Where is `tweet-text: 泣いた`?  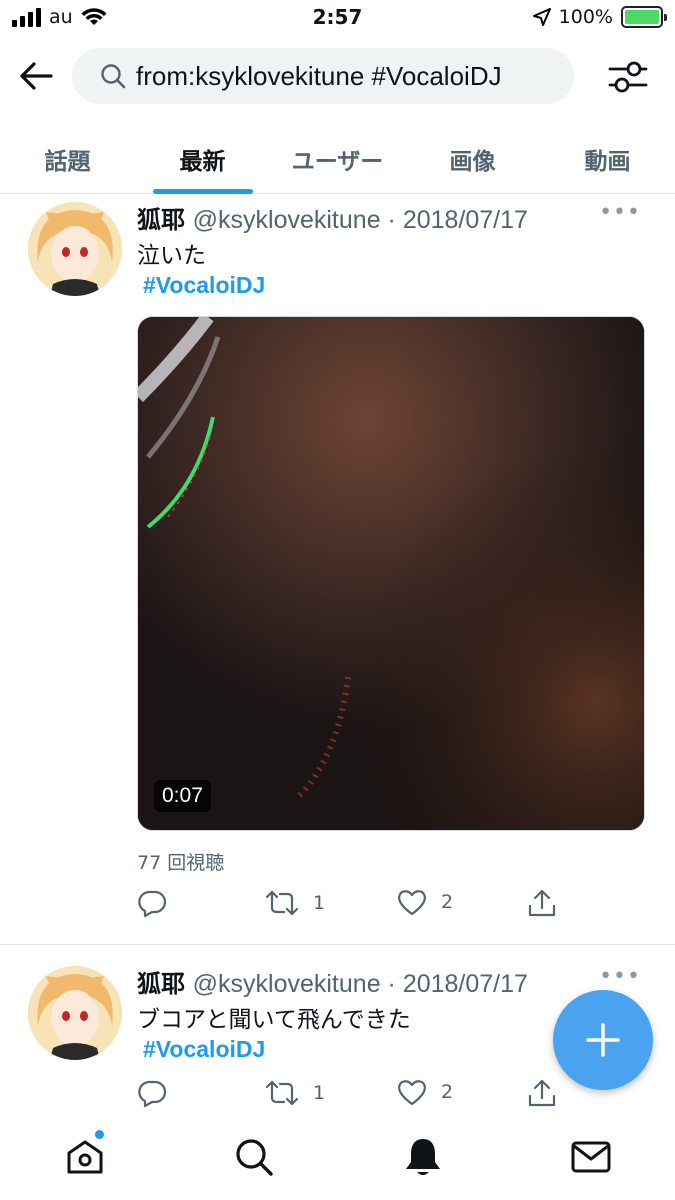
tweet-text: 泣いた is located at coordinates (171, 256).